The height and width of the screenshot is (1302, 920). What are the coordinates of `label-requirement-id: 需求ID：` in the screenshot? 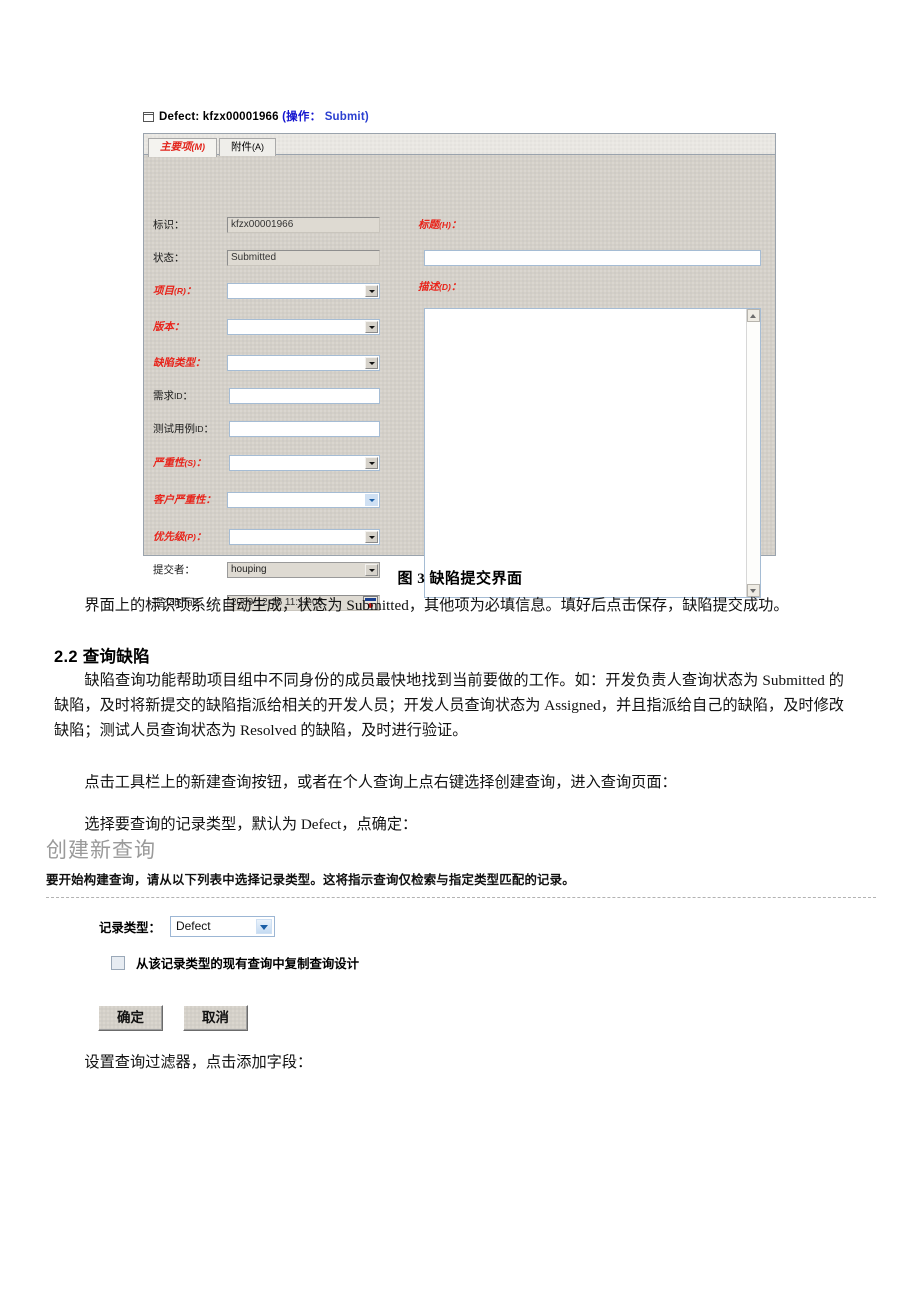 It's located at (173, 396).